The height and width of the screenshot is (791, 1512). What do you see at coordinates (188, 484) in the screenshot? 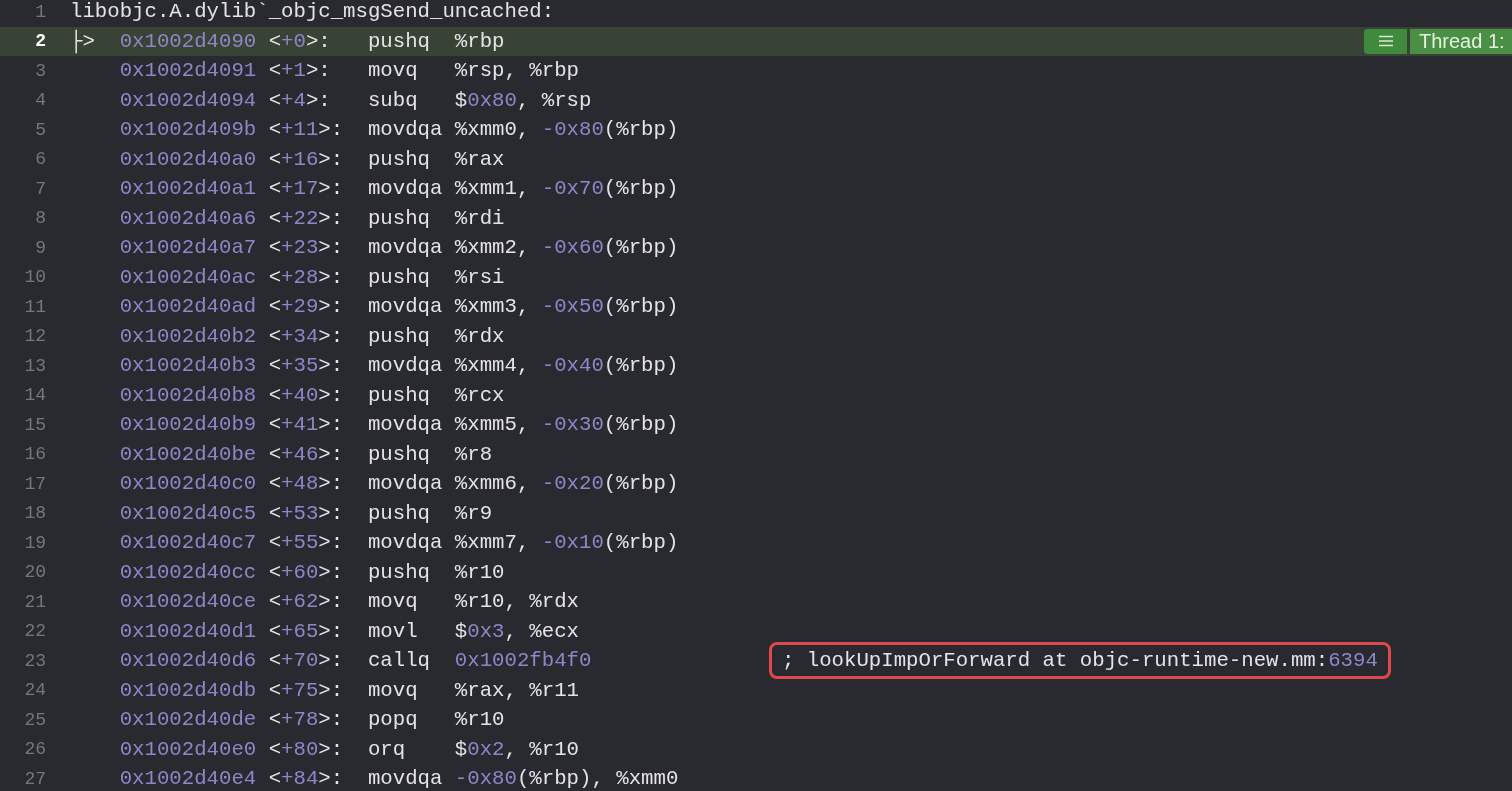
I see `instruction-address: 0x1002d40c0` at bounding box center [188, 484].